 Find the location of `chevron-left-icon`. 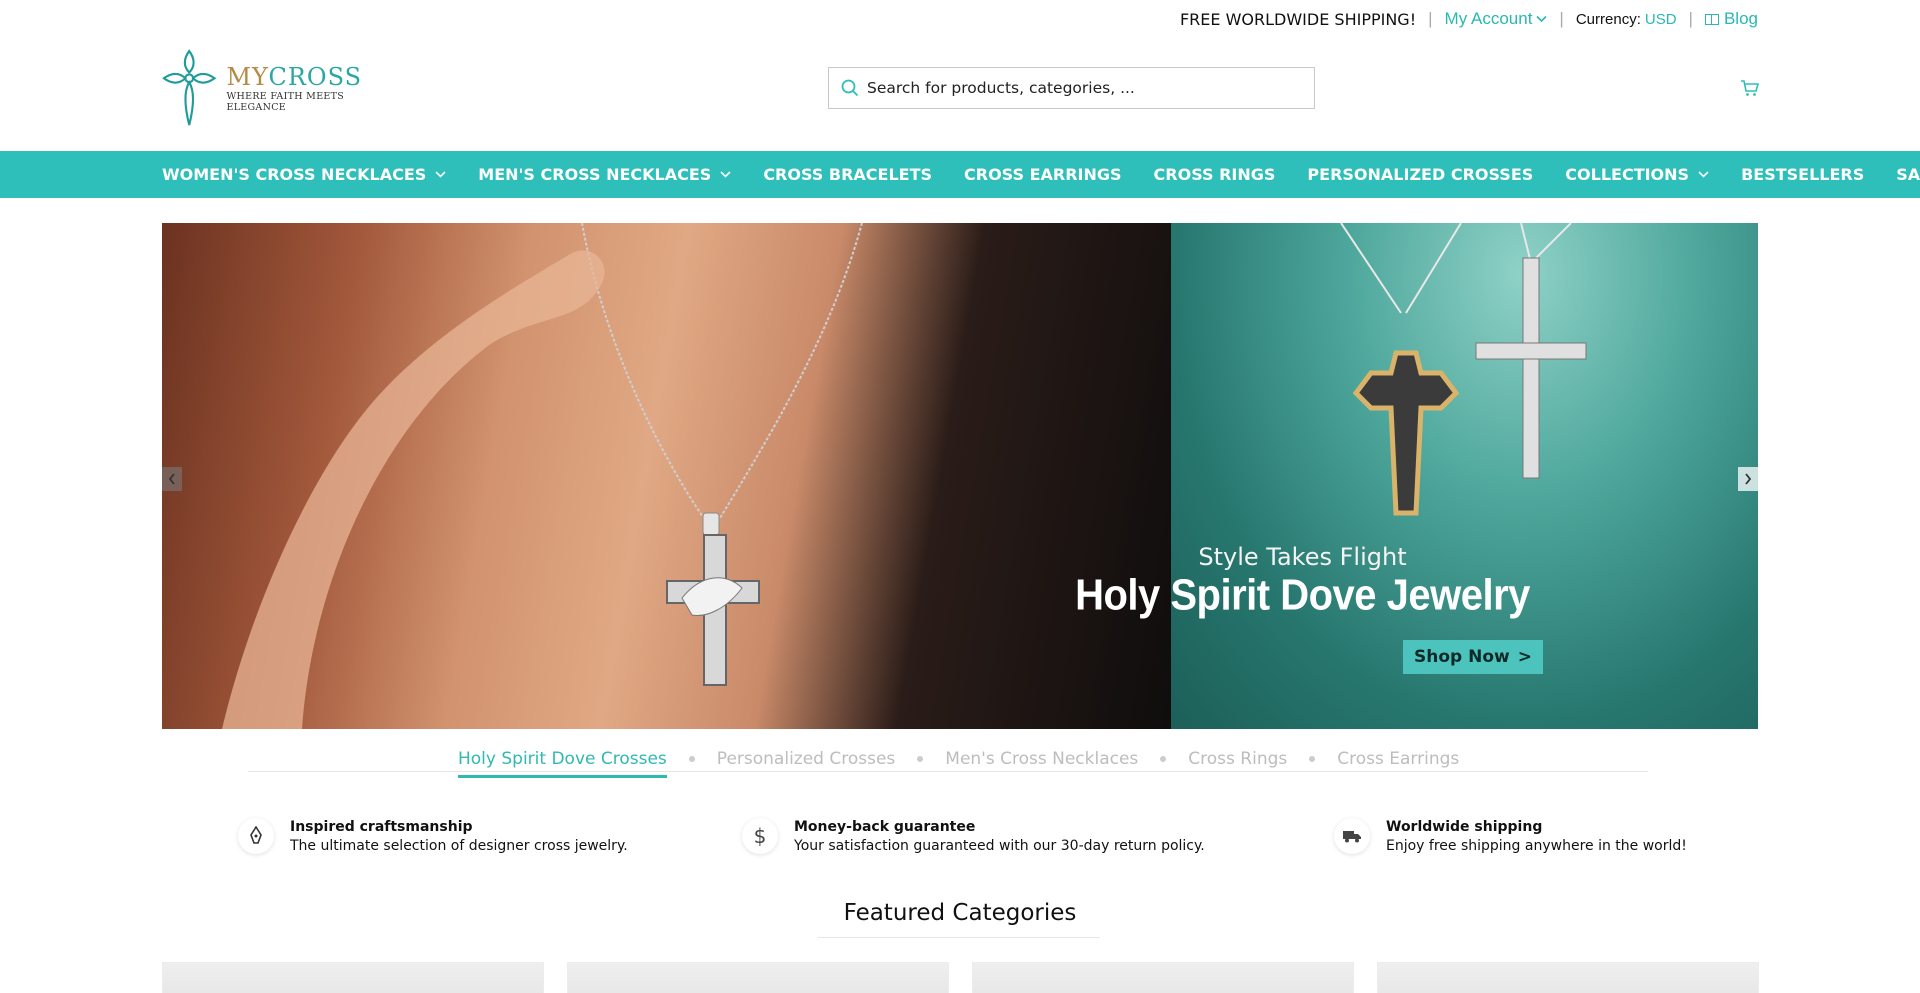

chevron-left-icon is located at coordinates (171, 479).